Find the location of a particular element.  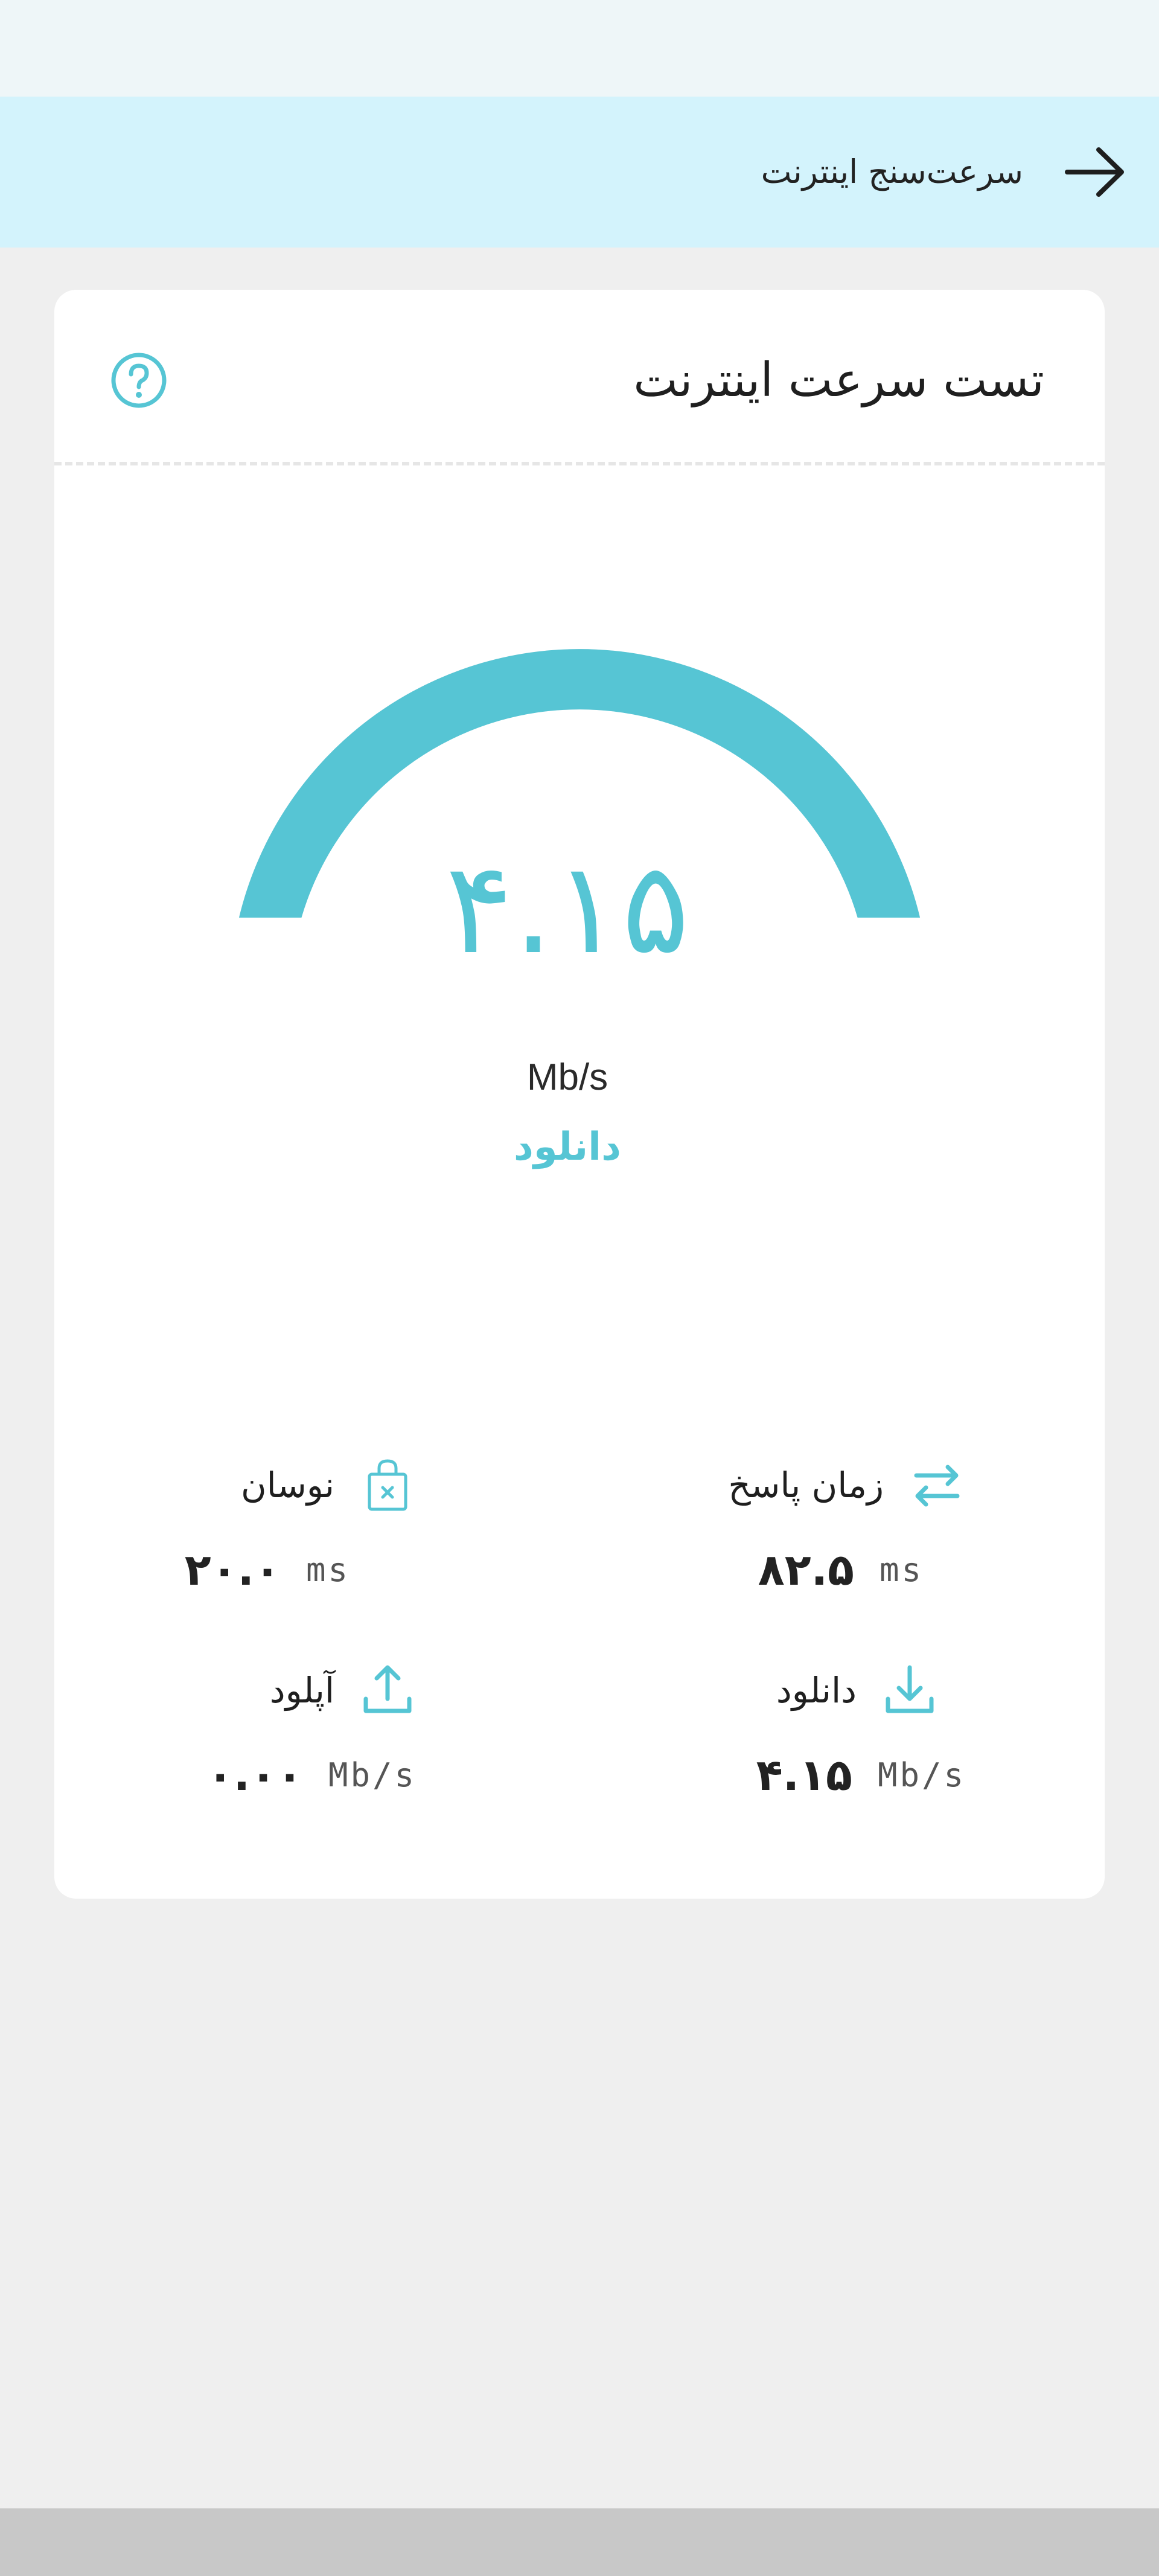

stat-upload: آپلود Mb/s ۰.۰۰ is located at coordinates (208, 1745).